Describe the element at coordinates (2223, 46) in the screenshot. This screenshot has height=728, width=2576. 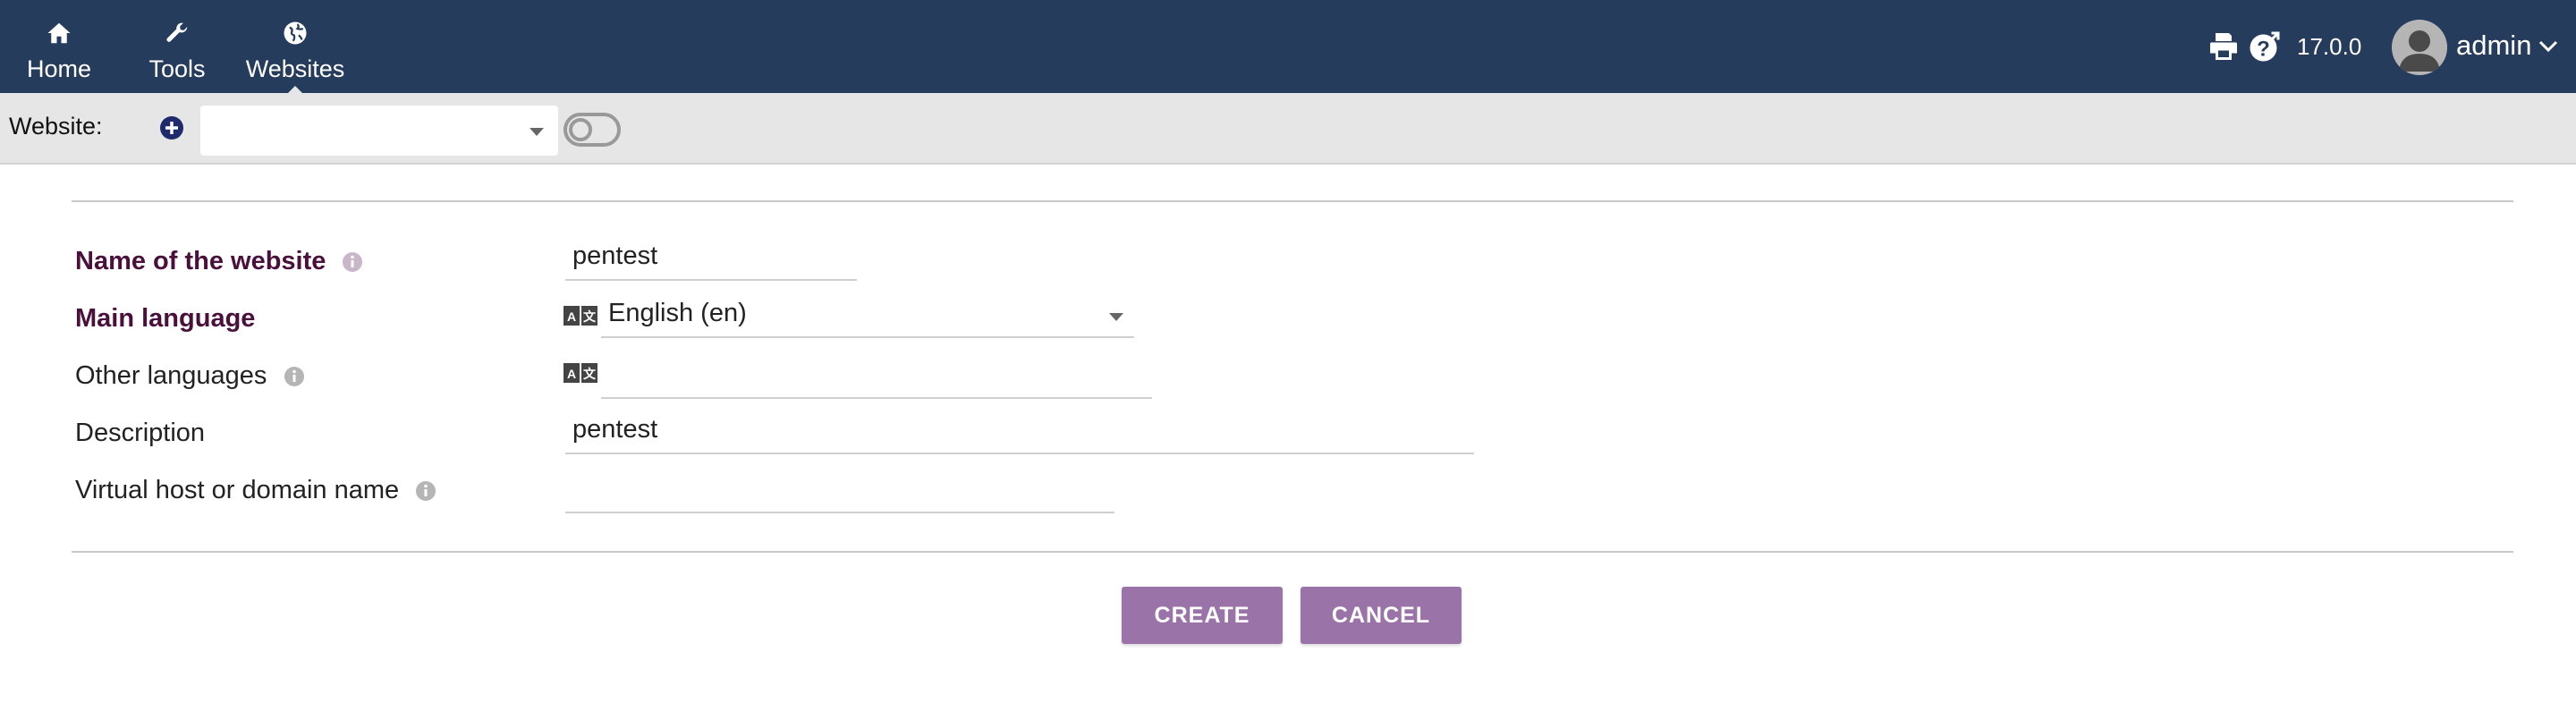
I see `print-icon` at that location.